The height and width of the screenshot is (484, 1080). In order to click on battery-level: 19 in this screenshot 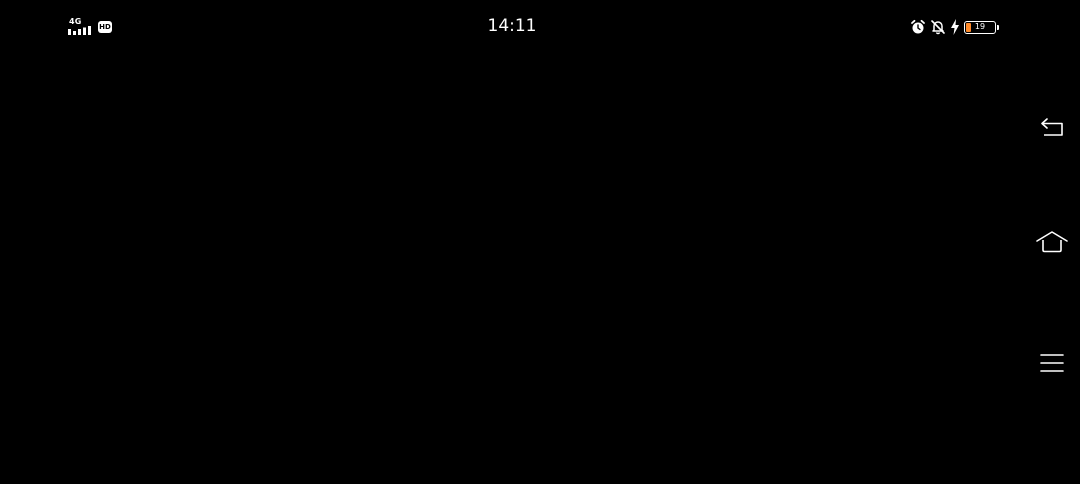, I will do `click(980, 26)`.